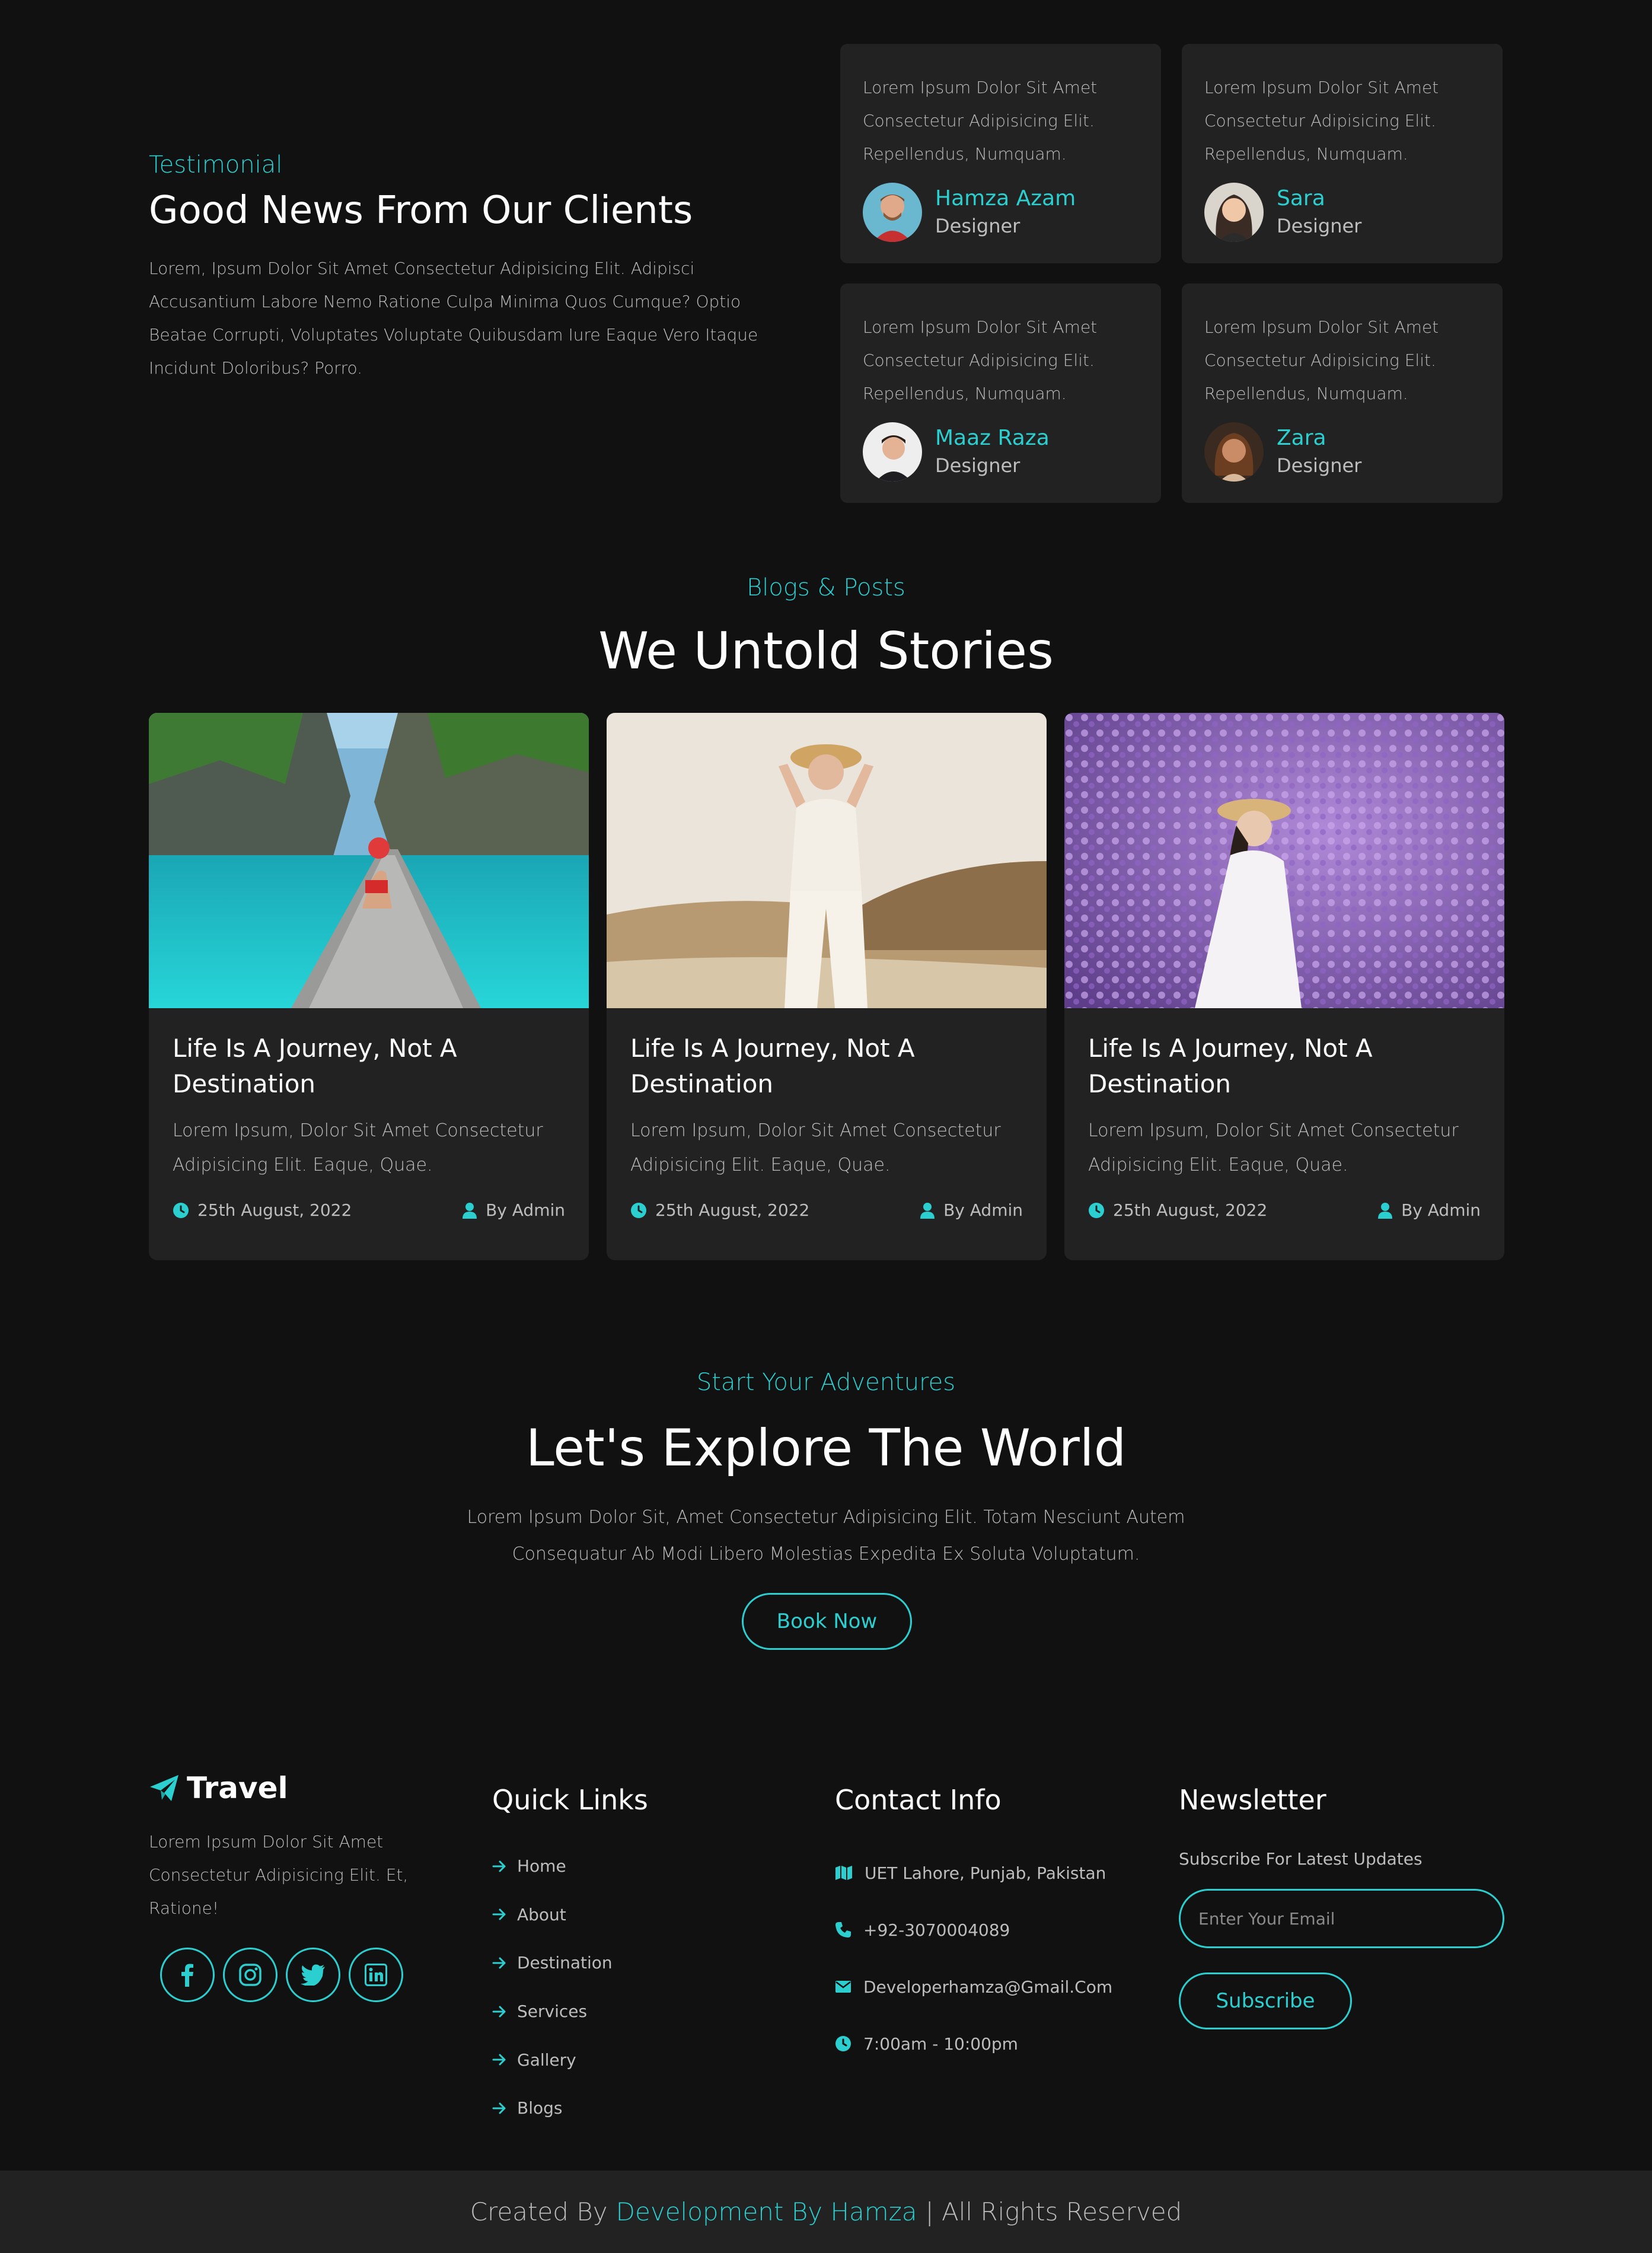 This screenshot has width=1652, height=2253. I want to click on newsletter-heading: Newsletter, so click(1252, 1800).